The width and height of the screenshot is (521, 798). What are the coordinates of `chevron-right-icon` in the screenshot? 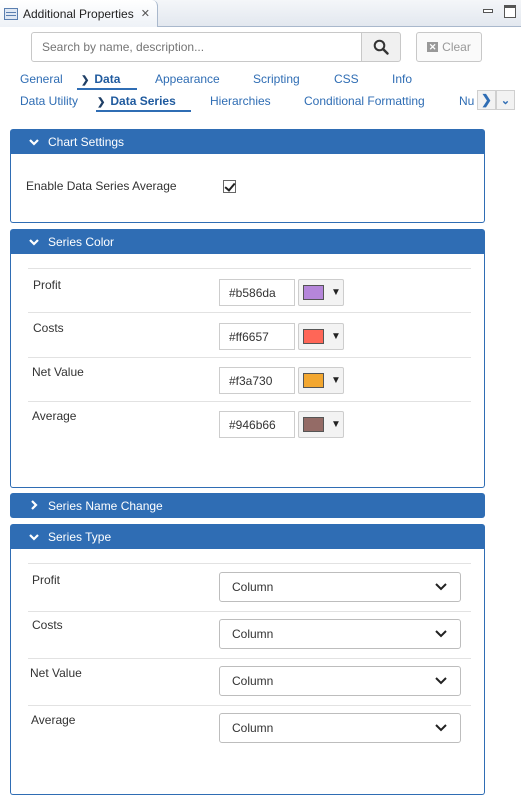 It's located at (34, 506).